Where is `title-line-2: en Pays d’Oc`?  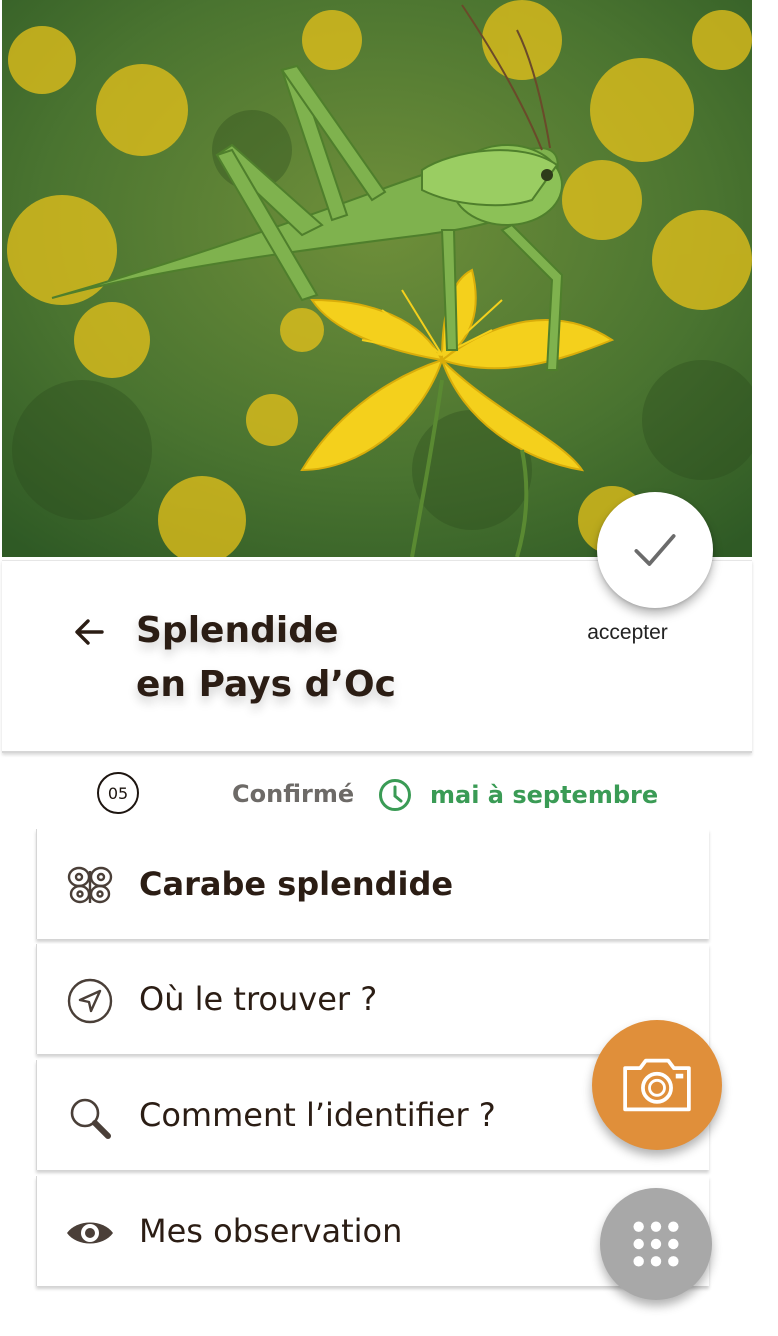 title-line-2: en Pays d’Oc is located at coordinates (266, 684).